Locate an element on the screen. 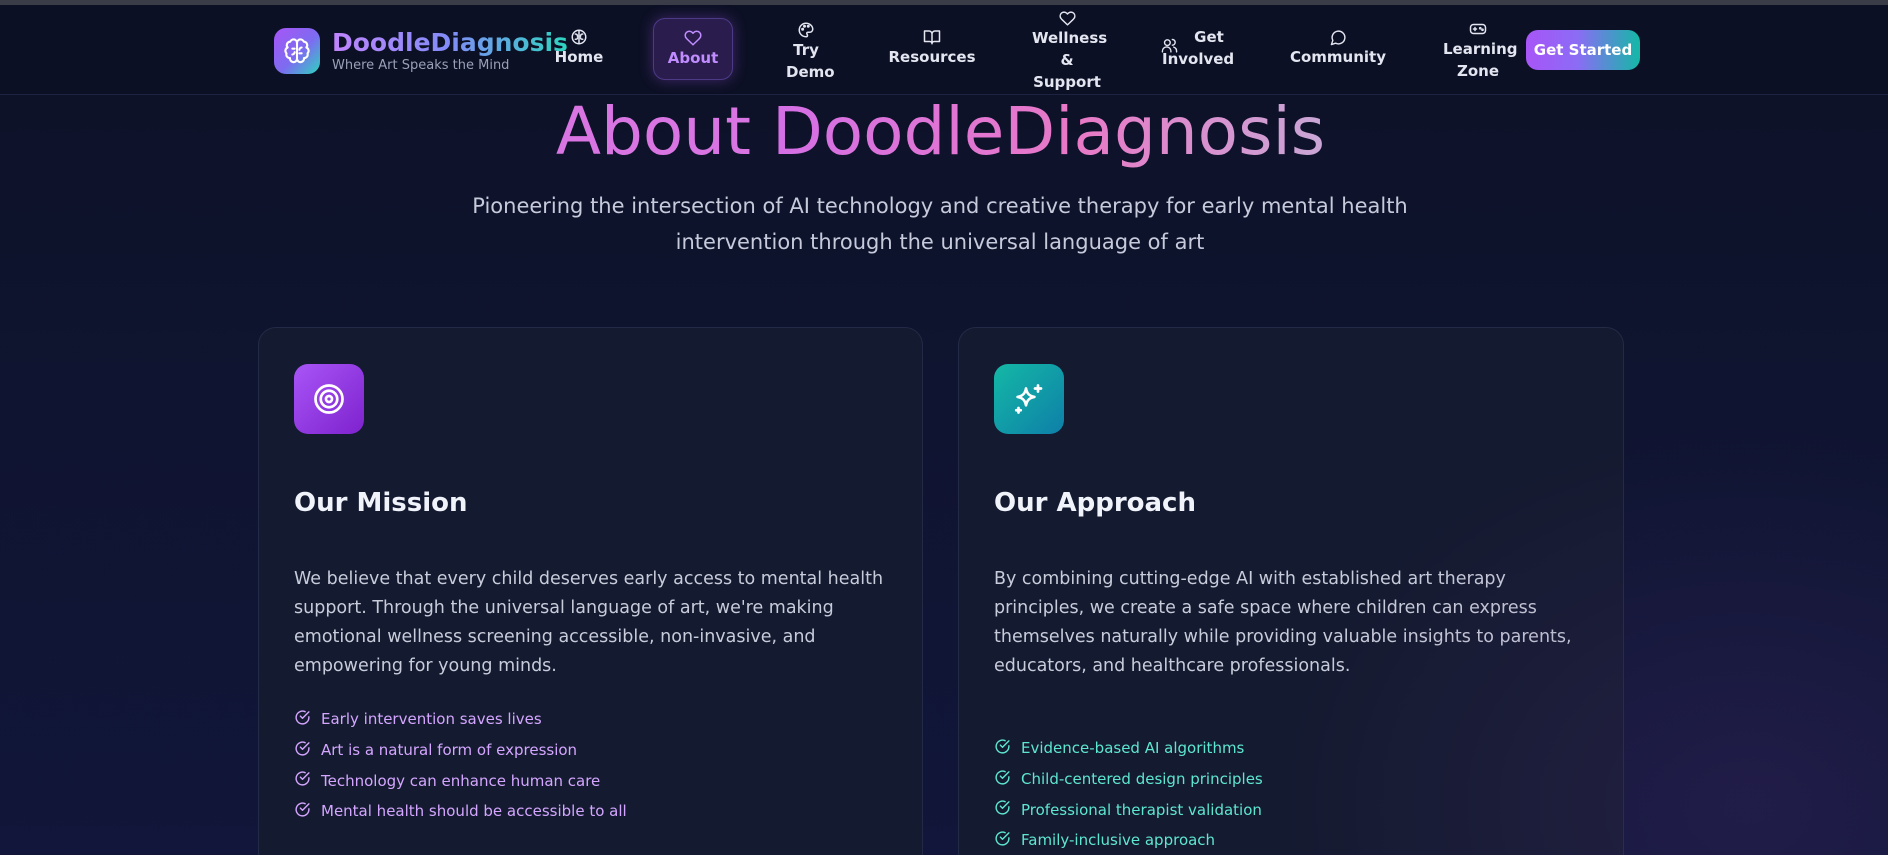 The width and height of the screenshot is (1888, 855). nav-learning-zone-label: Learning Zone is located at coordinates (1480, 60).